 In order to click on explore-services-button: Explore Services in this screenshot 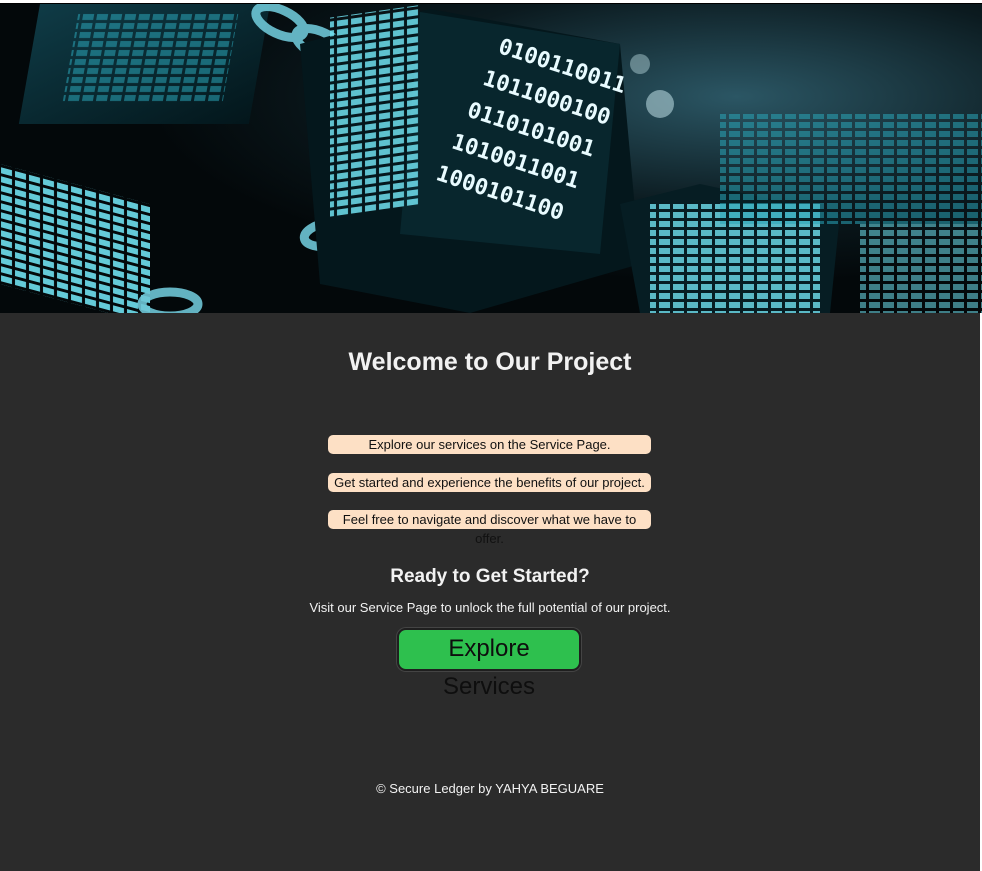, I will do `click(489, 664)`.